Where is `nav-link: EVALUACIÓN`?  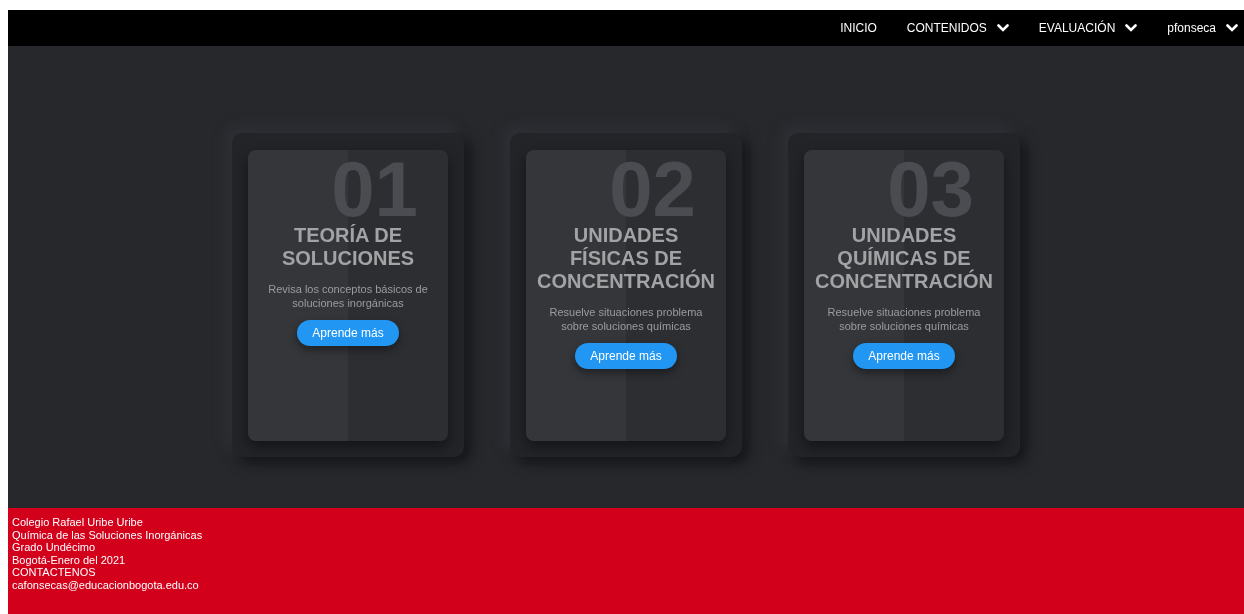 nav-link: EVALUACIÓN is located at coordinates (1088, 28).